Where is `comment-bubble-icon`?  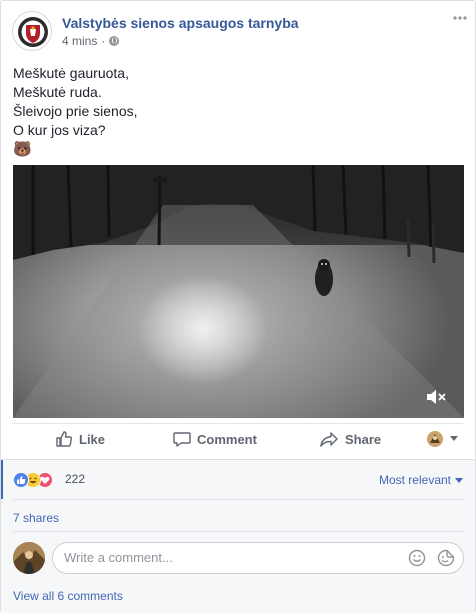
comment-bubble-icon is located at coordinates (182, 439).